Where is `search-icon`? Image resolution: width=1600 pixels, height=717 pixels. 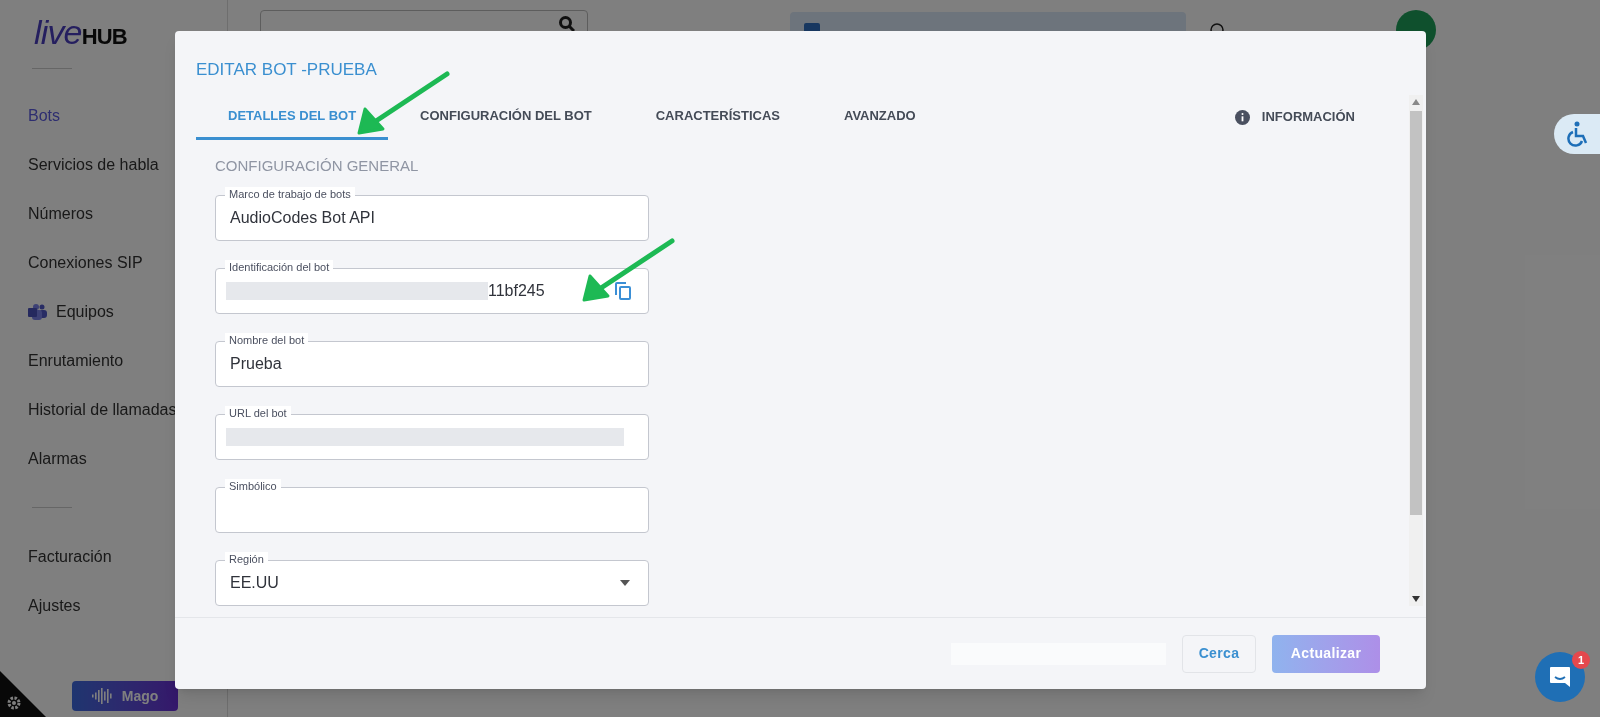
search-icon is located at coordinates (567, 24).